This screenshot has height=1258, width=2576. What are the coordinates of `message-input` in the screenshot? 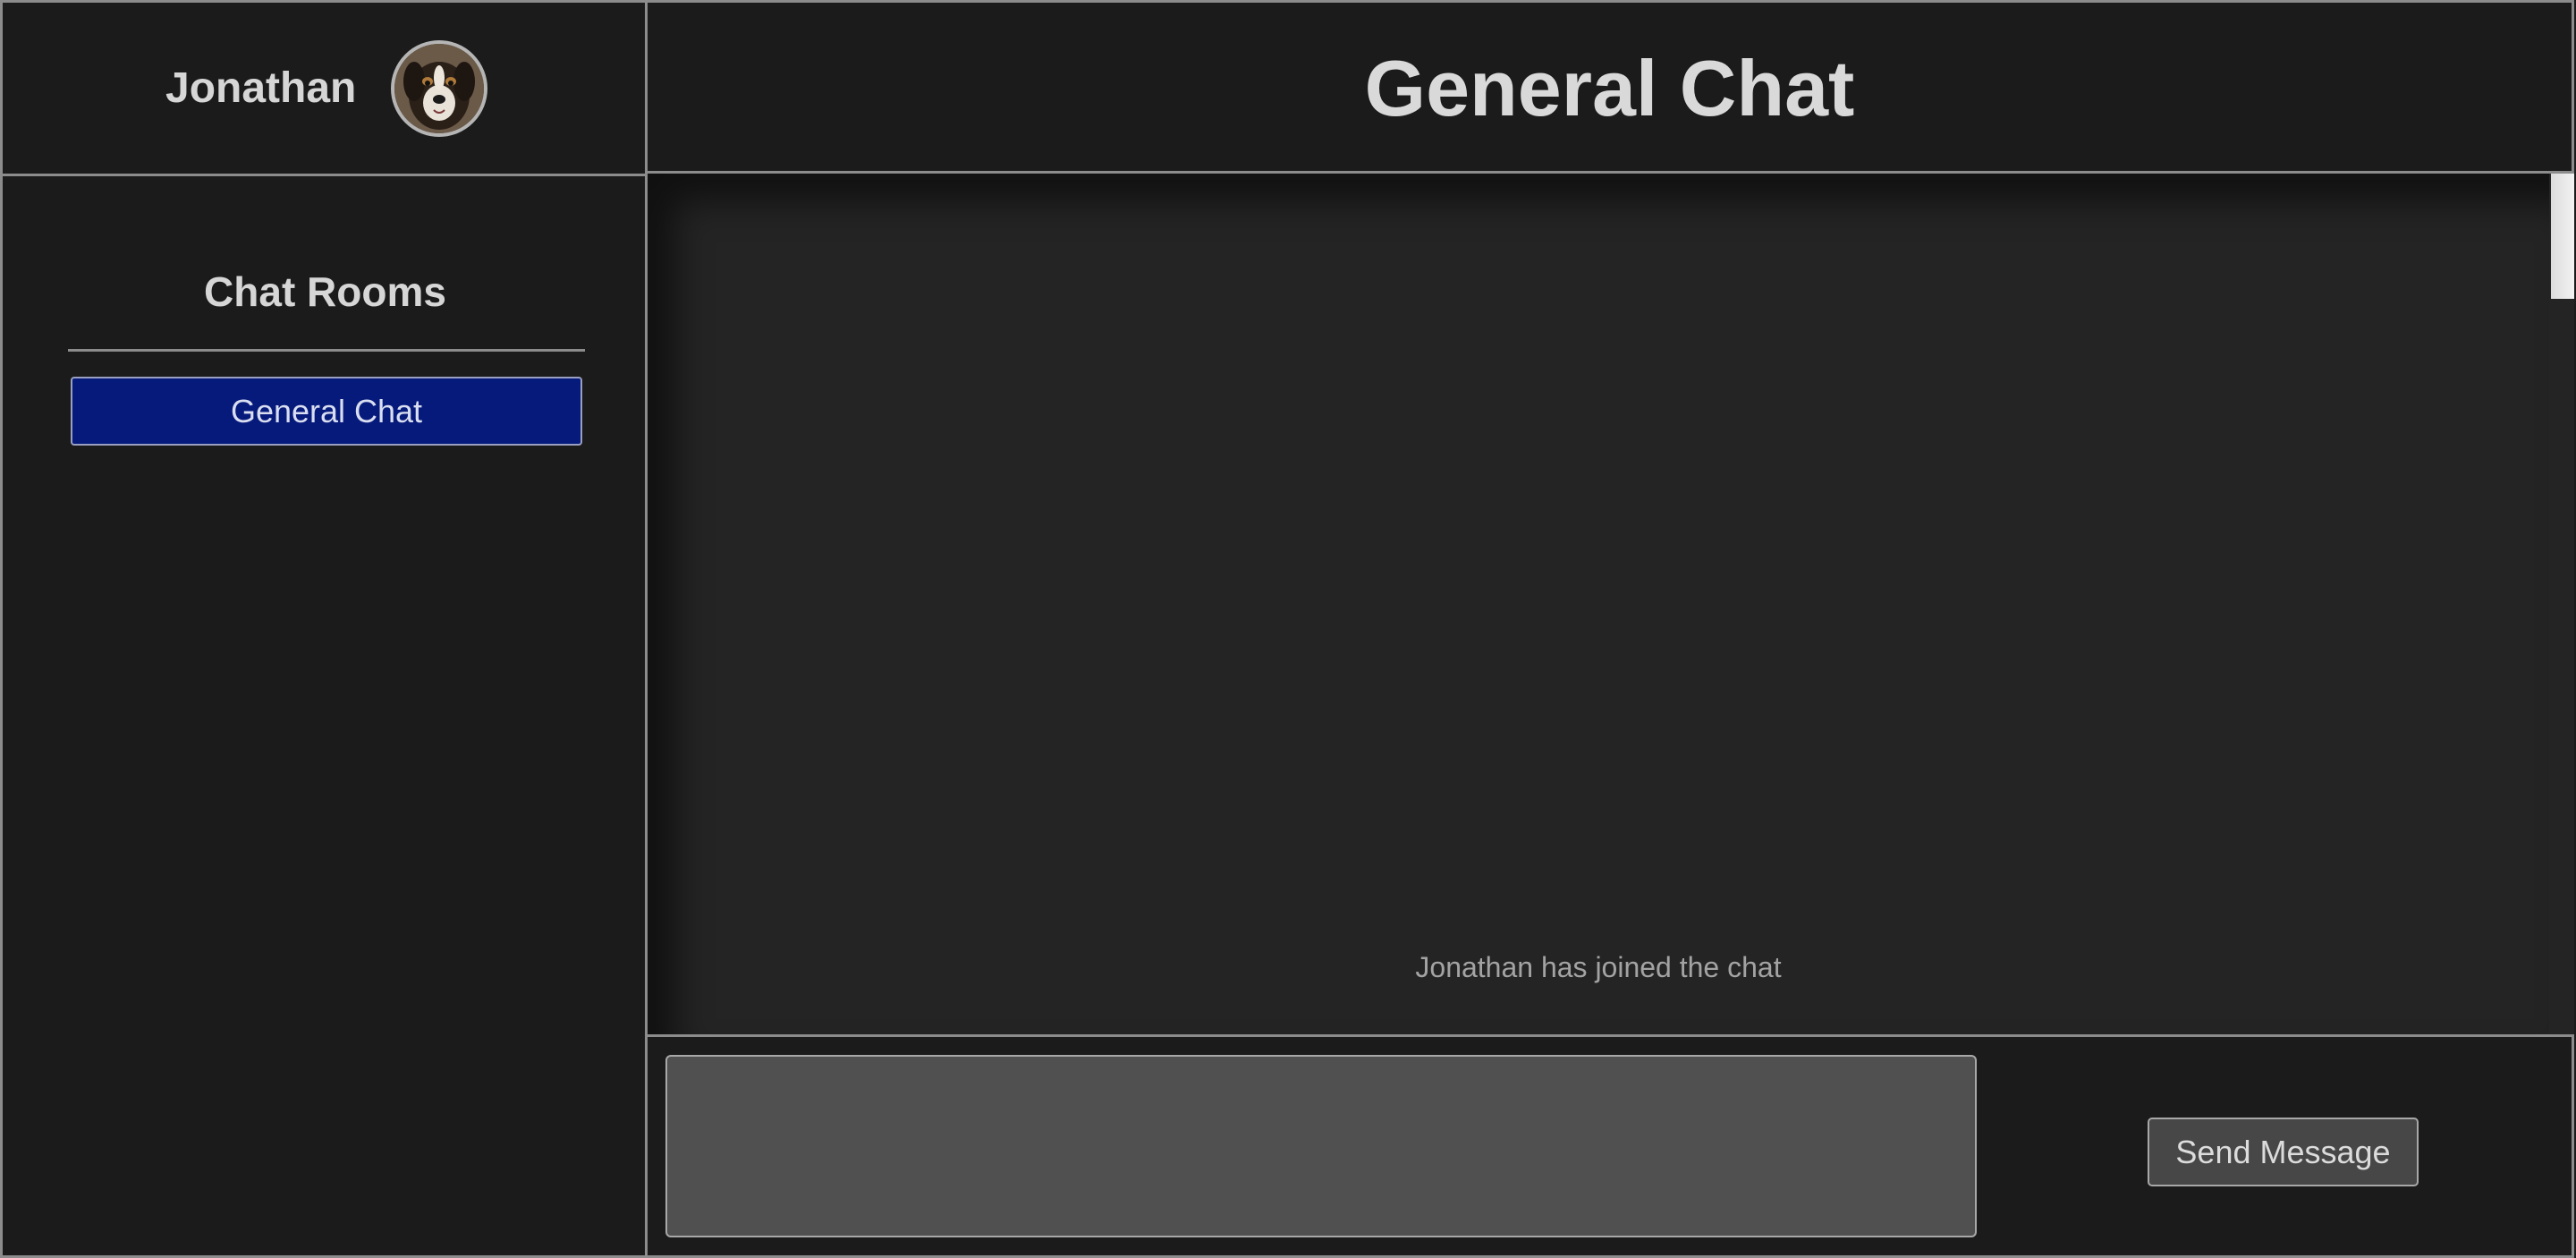 It's located at (1321, 1146).